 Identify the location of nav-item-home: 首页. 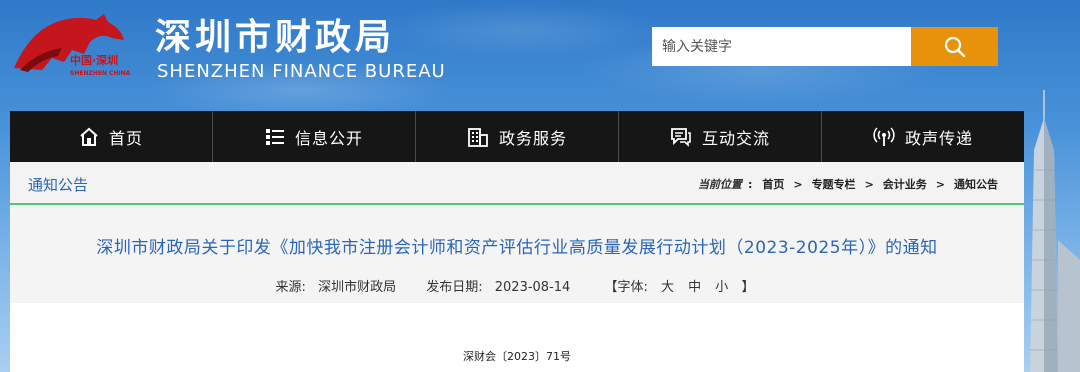
(111, 136).